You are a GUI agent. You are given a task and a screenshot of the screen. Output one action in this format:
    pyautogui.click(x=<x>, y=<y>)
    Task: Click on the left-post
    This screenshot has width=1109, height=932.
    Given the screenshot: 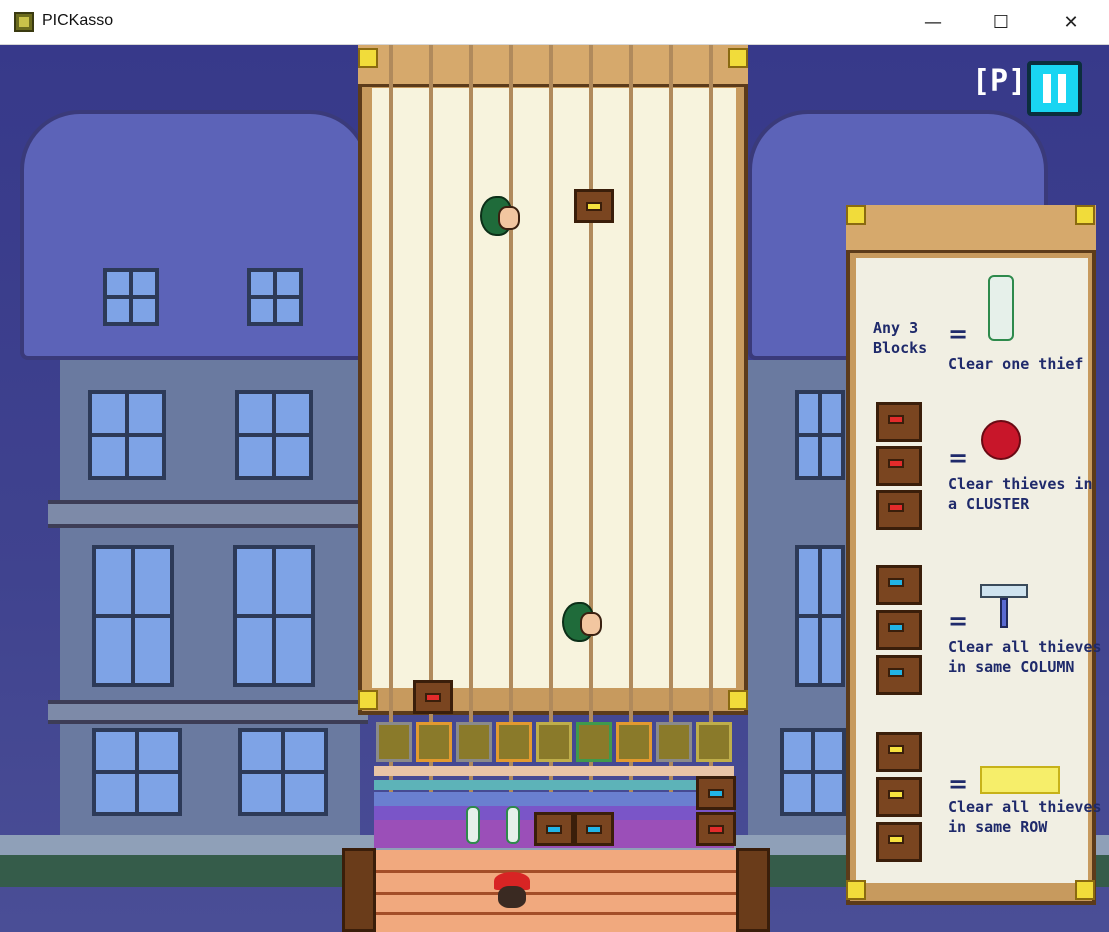 What is the action you would take?
    pyautogui.click(x=359, y=890)
    